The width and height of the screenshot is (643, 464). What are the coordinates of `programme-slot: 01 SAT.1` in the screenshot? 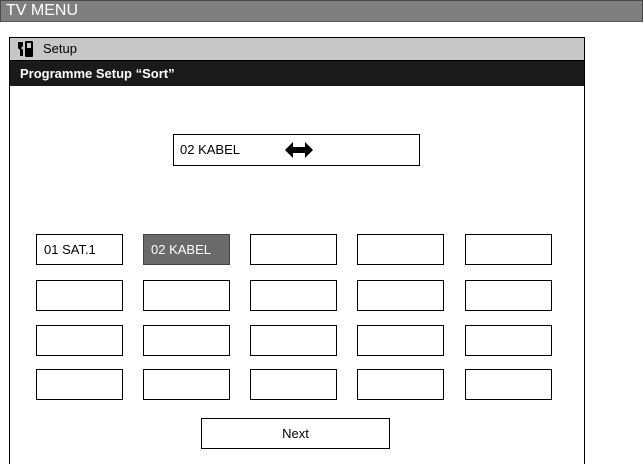 It's located at (79, 249).